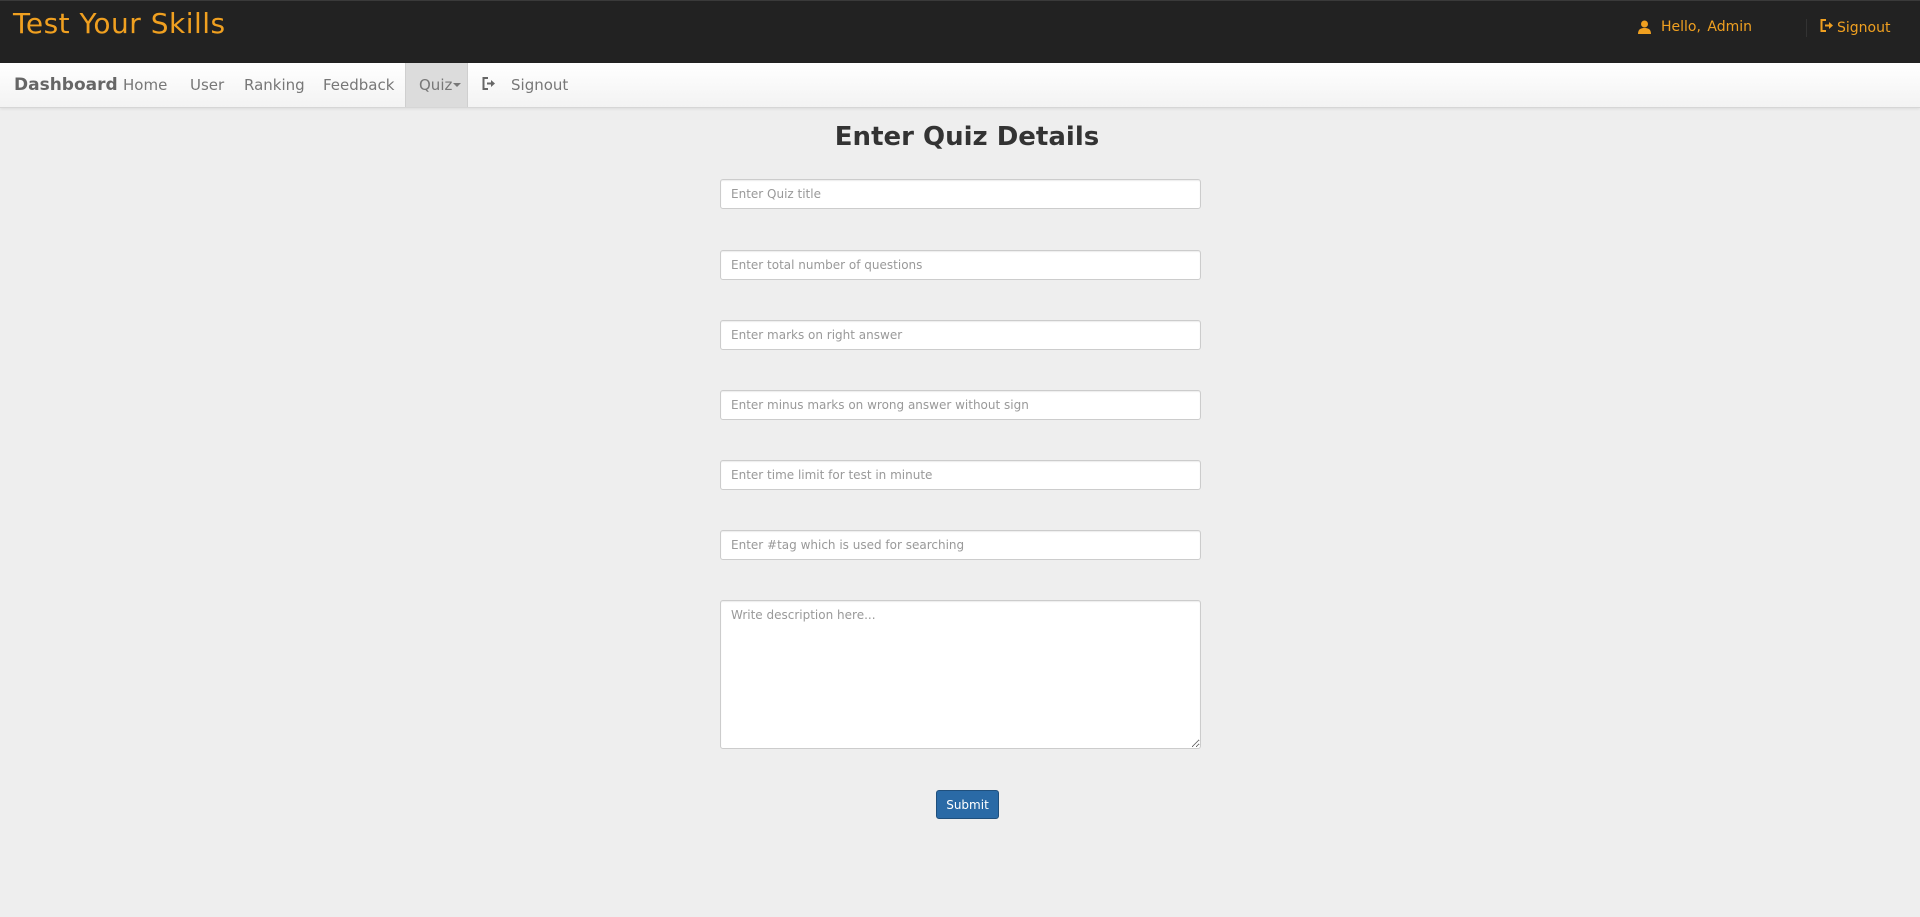 Image resolution: width=1920 pixels, height=917 pixels. I want to click on user-icon, so click(1644, 27).